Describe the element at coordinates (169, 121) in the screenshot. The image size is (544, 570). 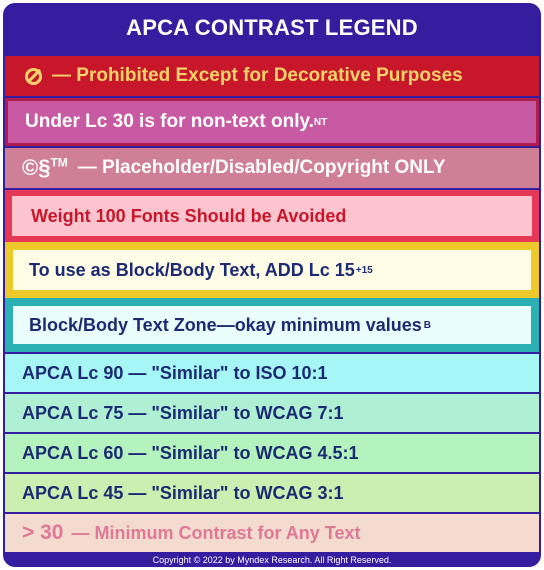
I see `row-non-text-text: Under Lc 30 is for non-text only.` at that location.